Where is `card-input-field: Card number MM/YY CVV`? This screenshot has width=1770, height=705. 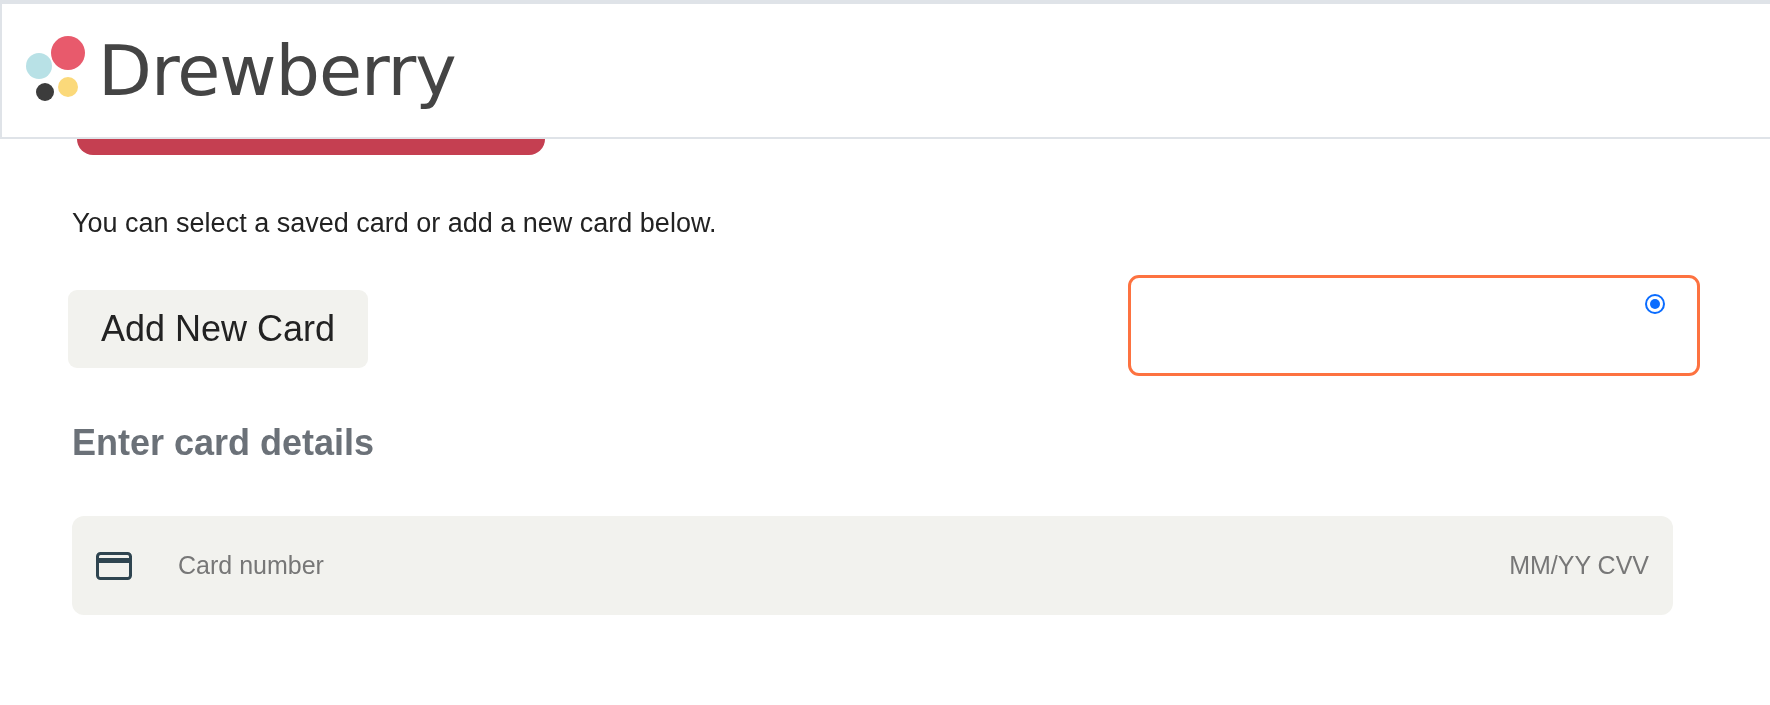
card-input-field: Card number MM/YY CVV is located at coordinates (872, 565).